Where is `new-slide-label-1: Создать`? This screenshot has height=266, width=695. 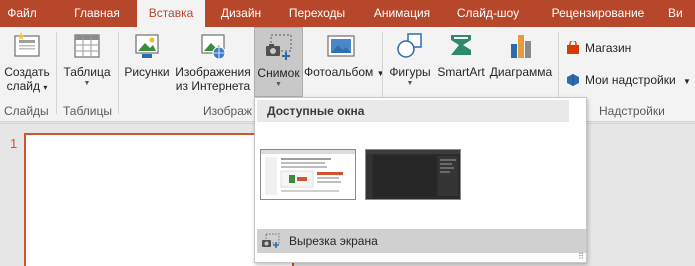
new-slide-label-1: Создать is located at coordinates (27, 72).